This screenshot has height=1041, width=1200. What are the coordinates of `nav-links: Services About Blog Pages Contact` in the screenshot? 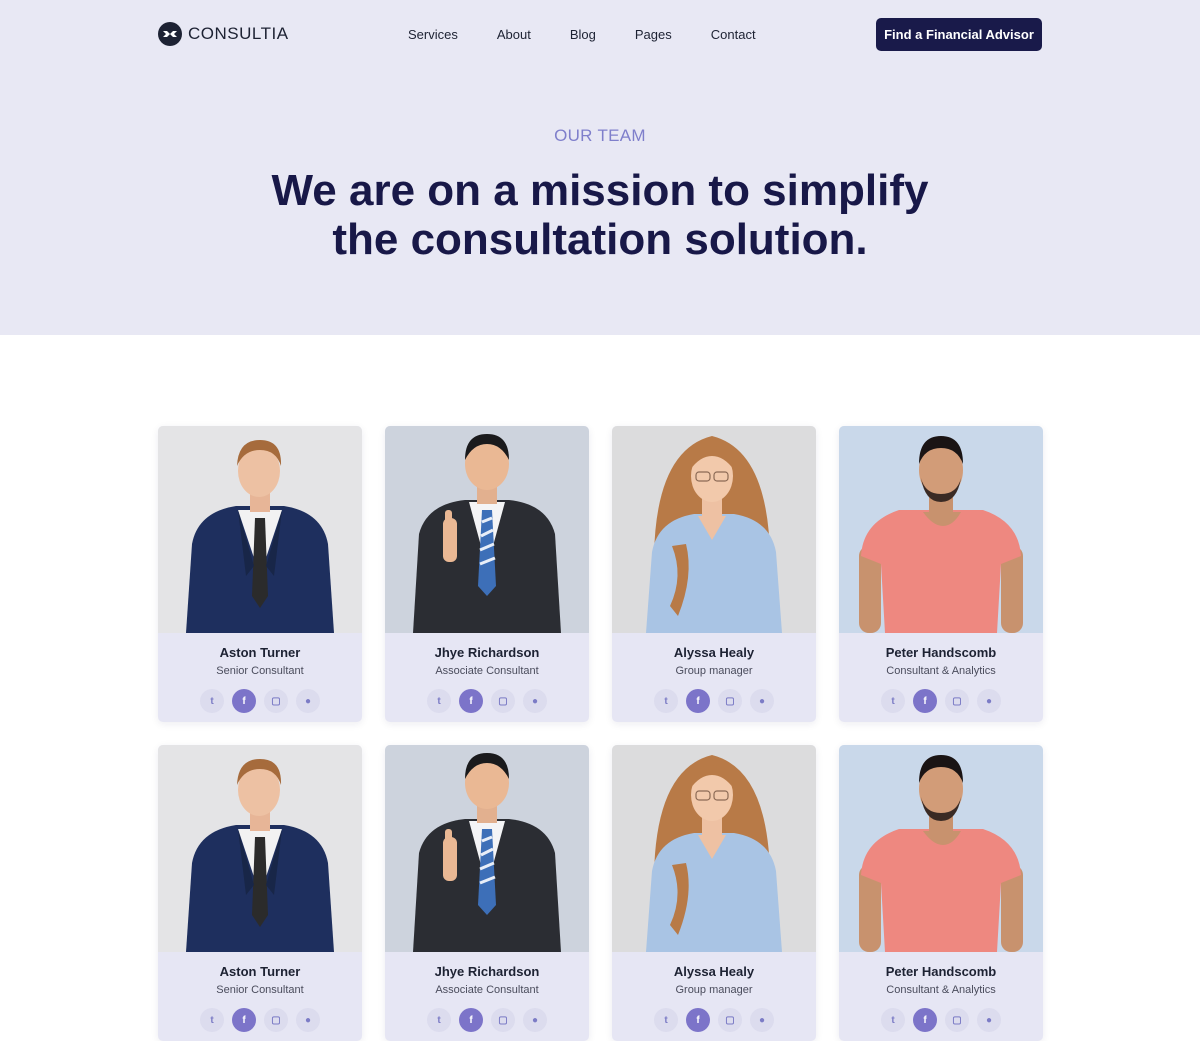 It's located at (601, 34).